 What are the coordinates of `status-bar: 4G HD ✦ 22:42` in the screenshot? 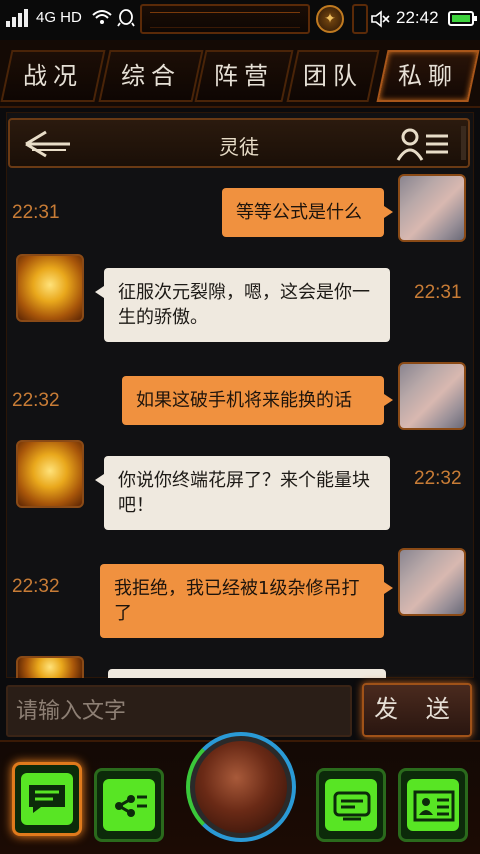 It's located at (240, 20).